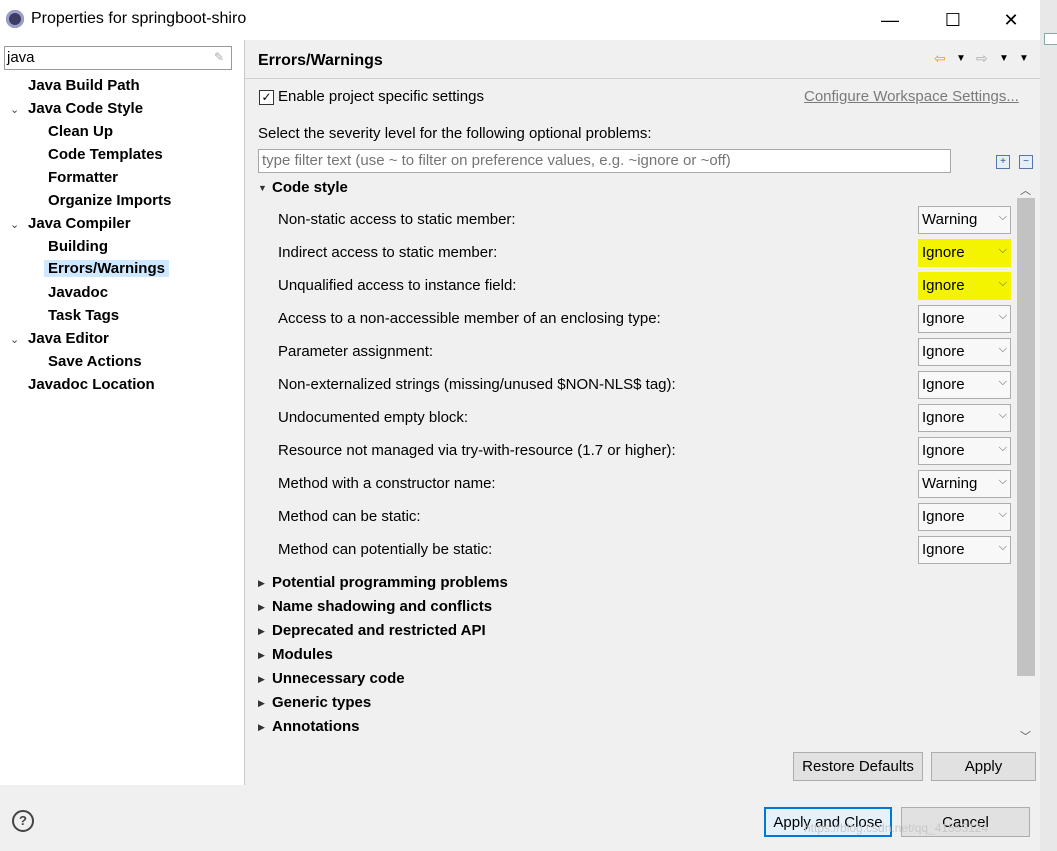 Image resolution: width=1057 pixels, height=851 pixels. I want to click on option-label: Non-static access to static member:, so click(397, 219).